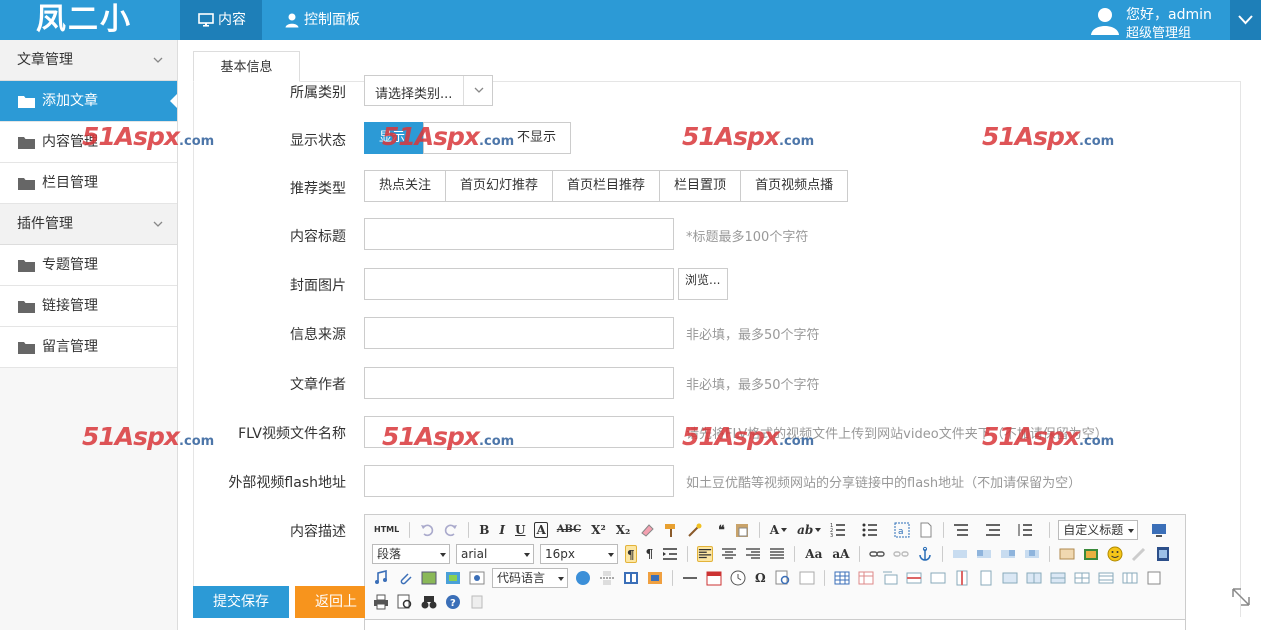 This screenshot has height=630, width=1261. I want to click on tab-basic-info: 基本信息, so click(246, 66).